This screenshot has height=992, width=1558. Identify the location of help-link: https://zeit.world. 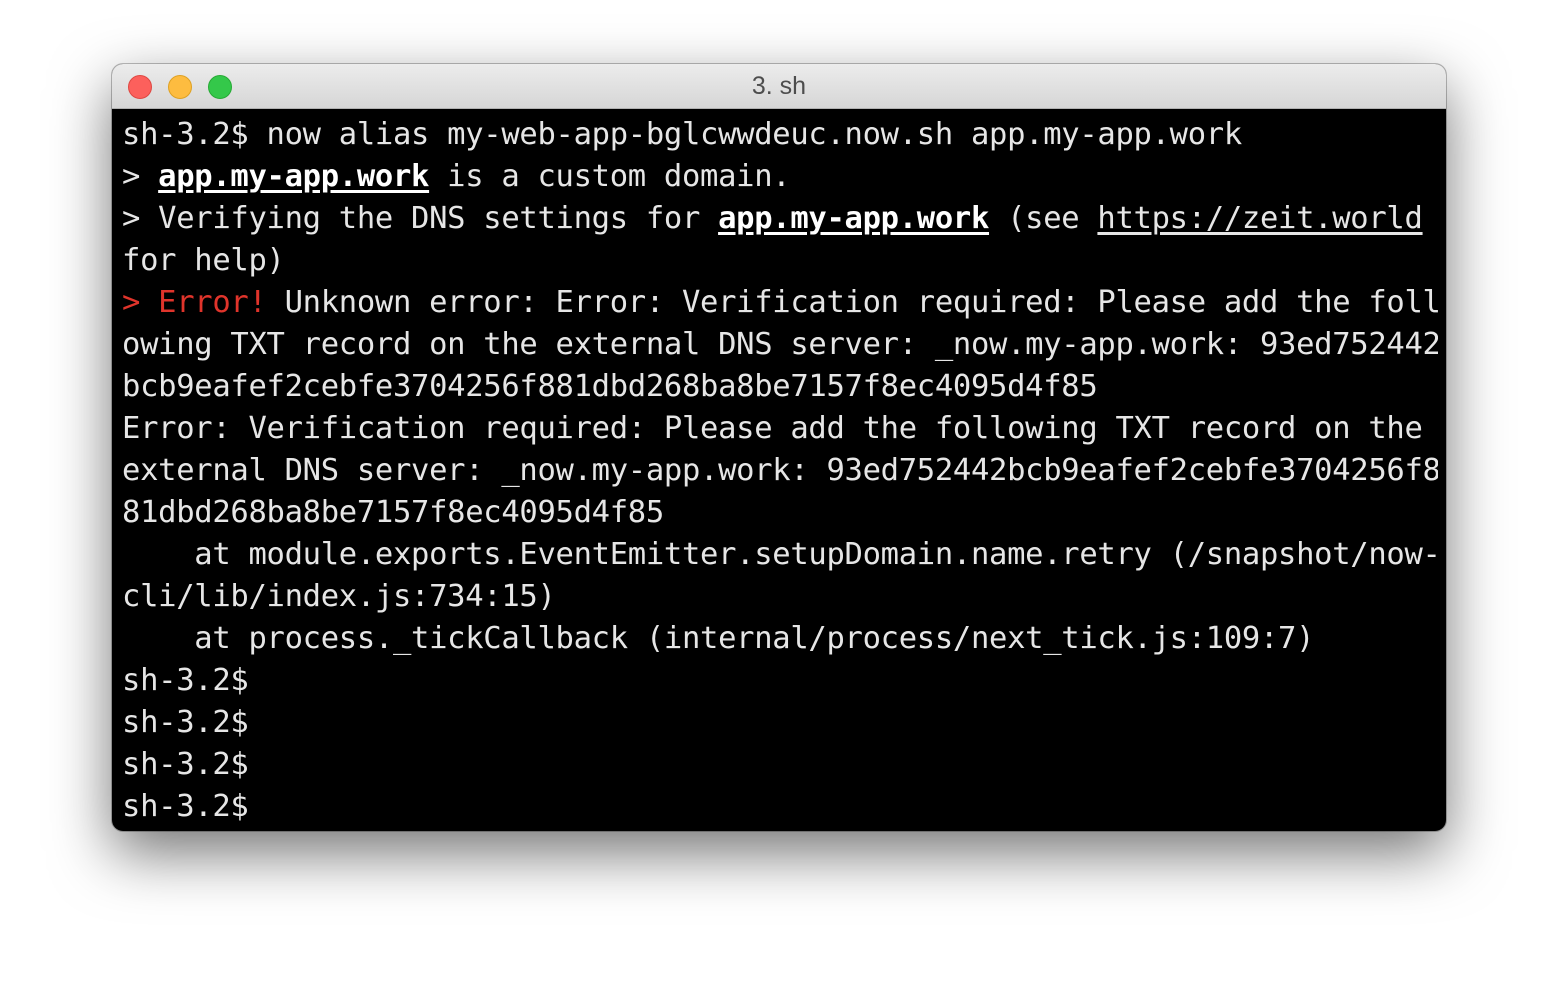
(1259, 218).